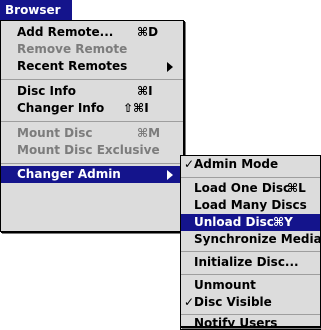 This screenshot has height=330, width=321. Describe the element at coordinates (69, 174) in the screenshot. I see `changer-admin-label: Changer Admin` at that location.